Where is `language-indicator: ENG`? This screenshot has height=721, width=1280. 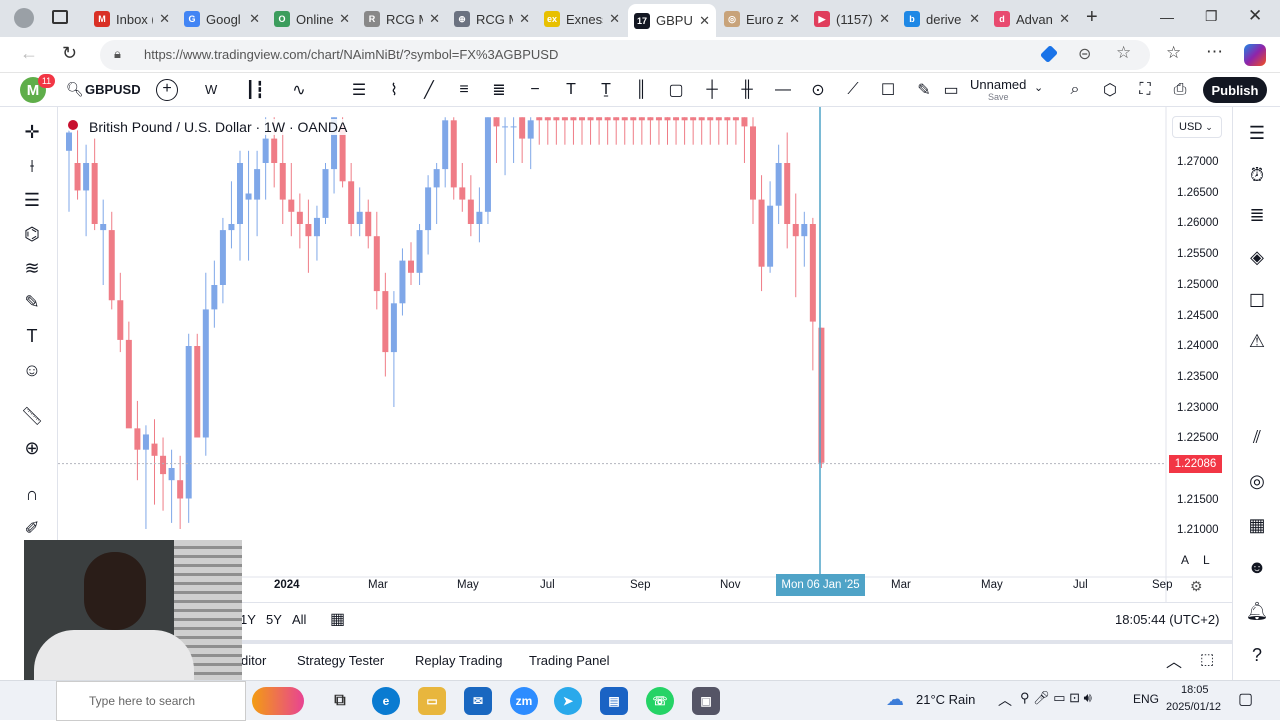
language-indicator: ENG is located at coordinates (1146, 699).